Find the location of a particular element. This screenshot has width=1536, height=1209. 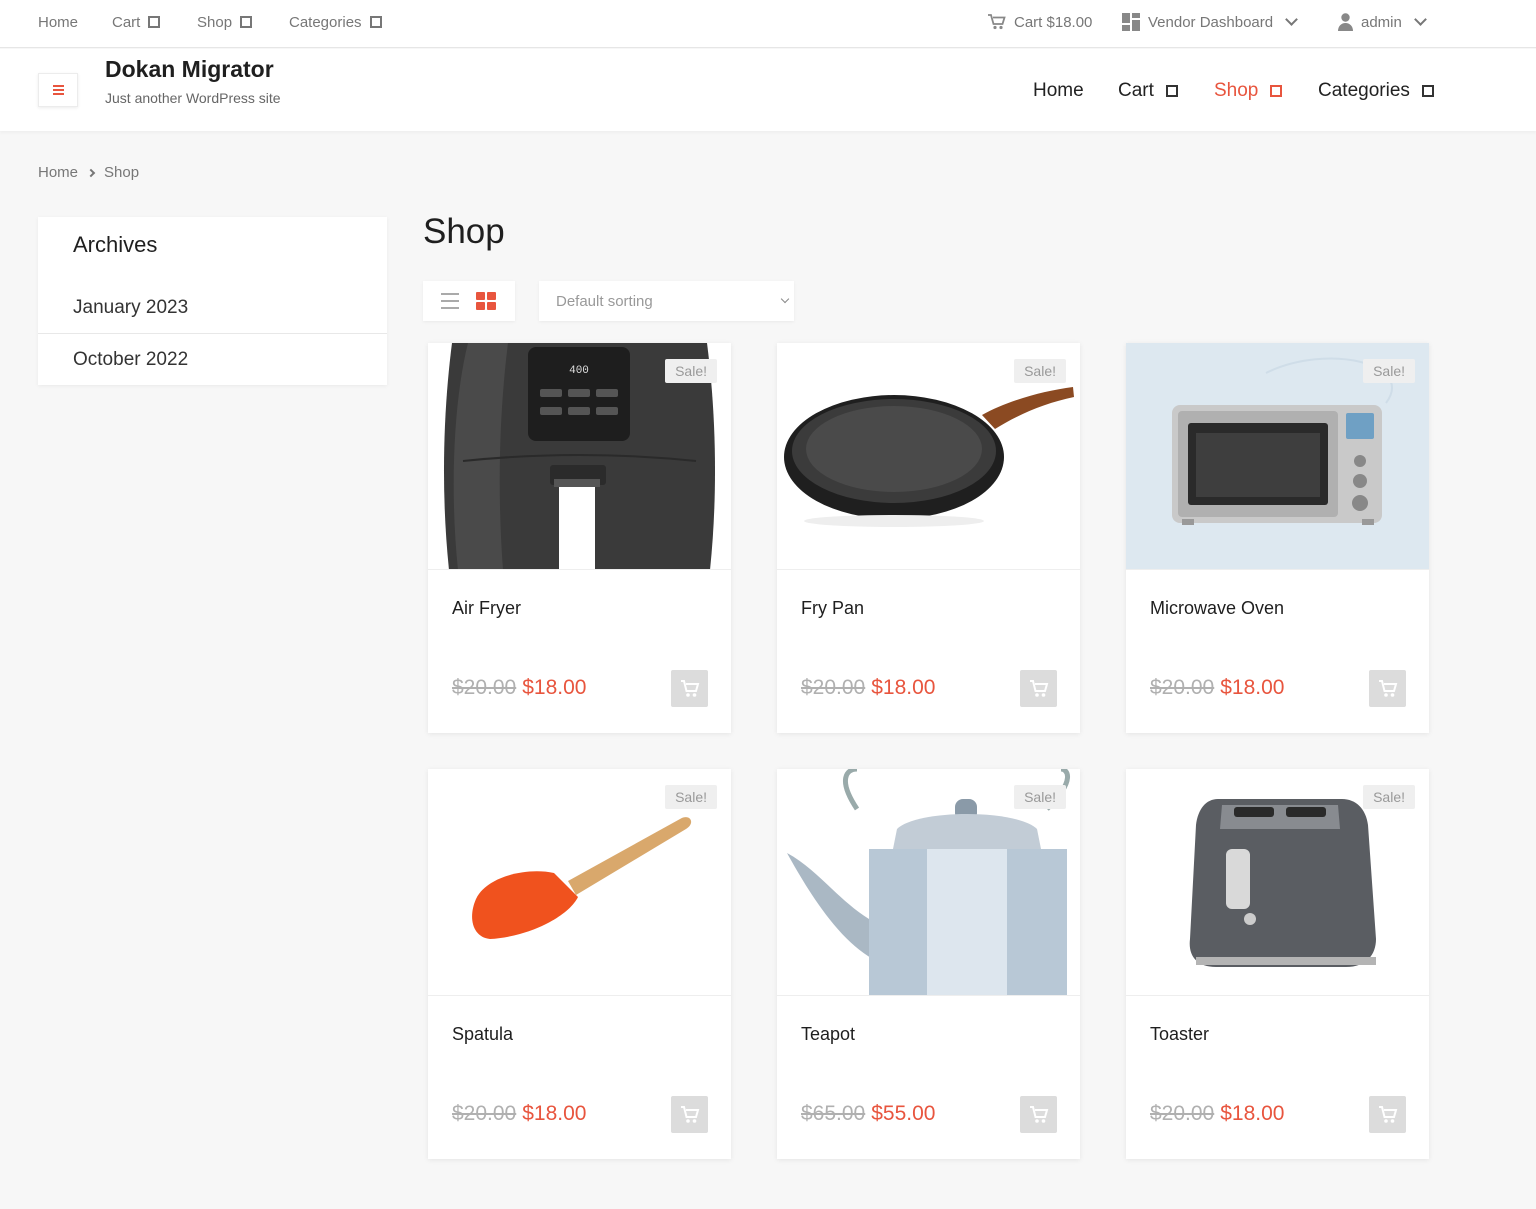

topbar-vendor-dashboard: Vendor Dashboard is located at coordinates (1210, 22).